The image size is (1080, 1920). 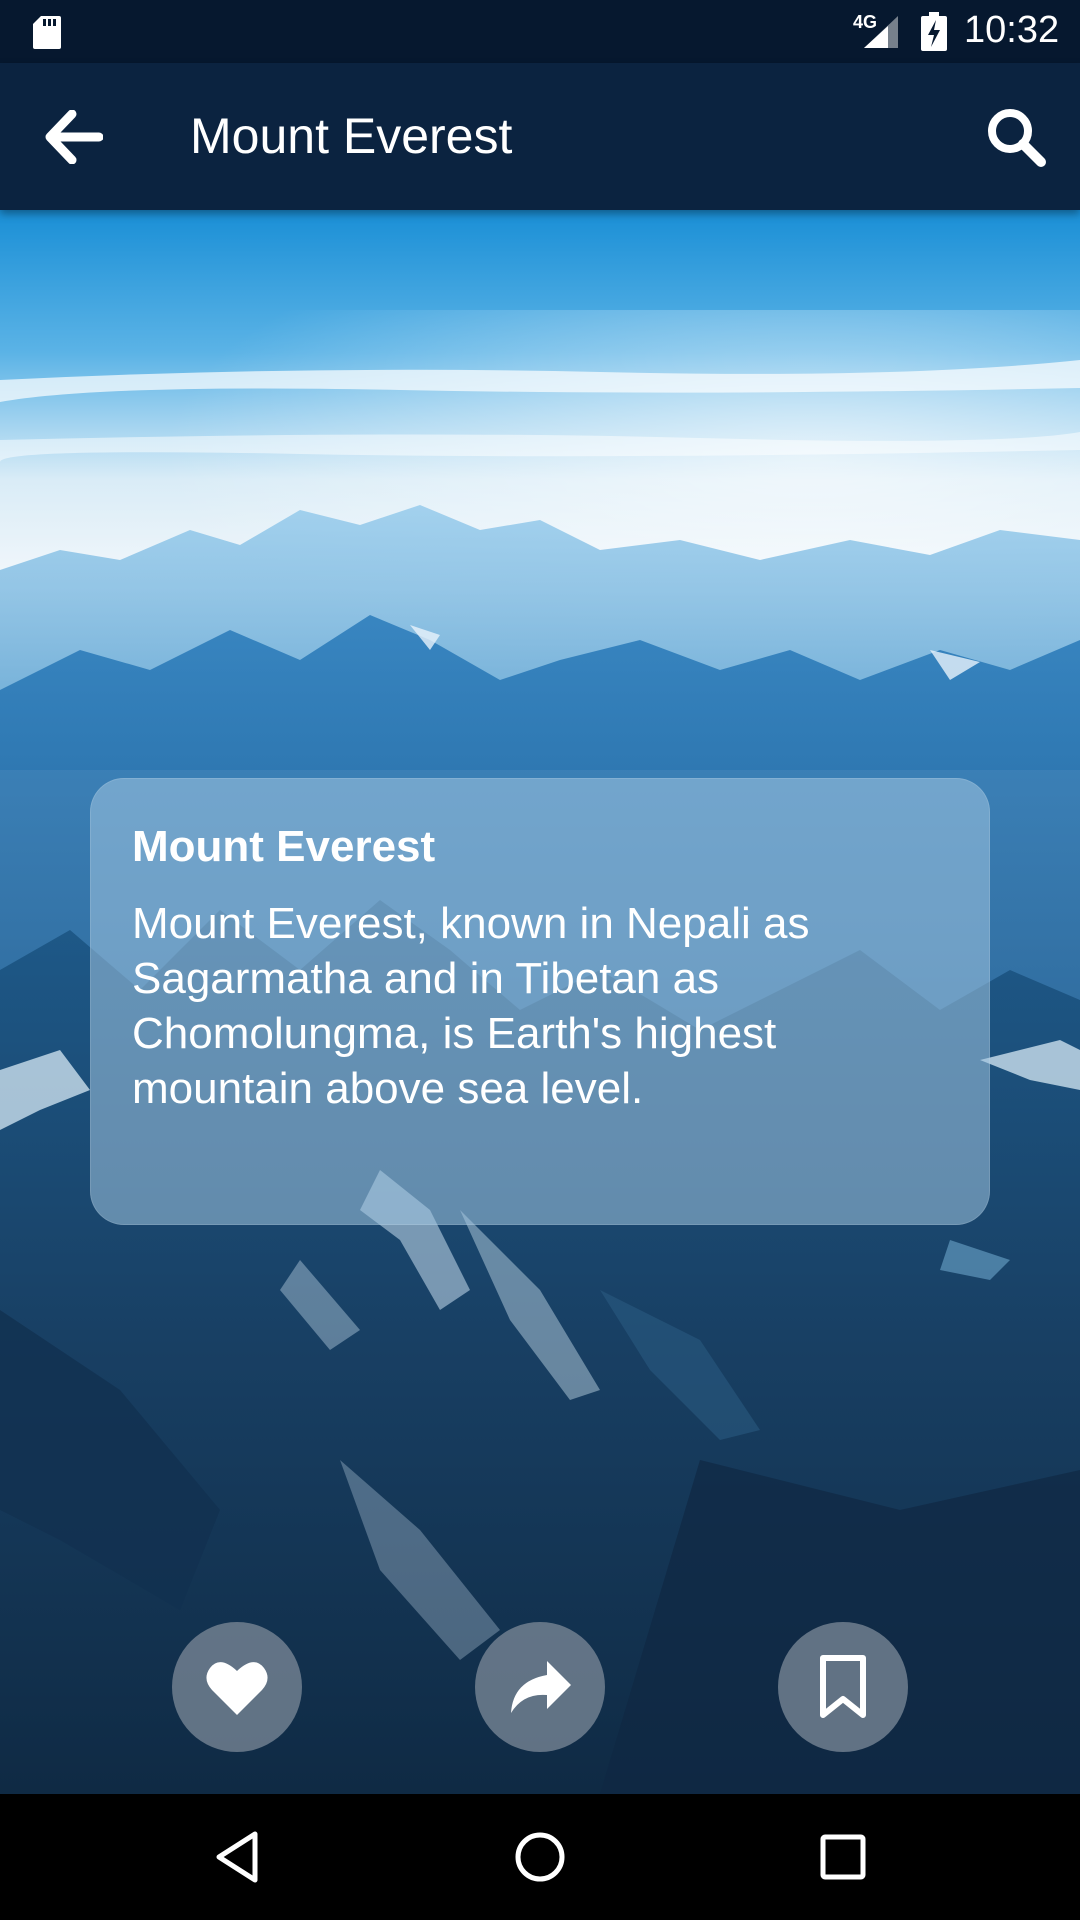 I want to click on bookmark-icon, so click(x=843, y=1686).